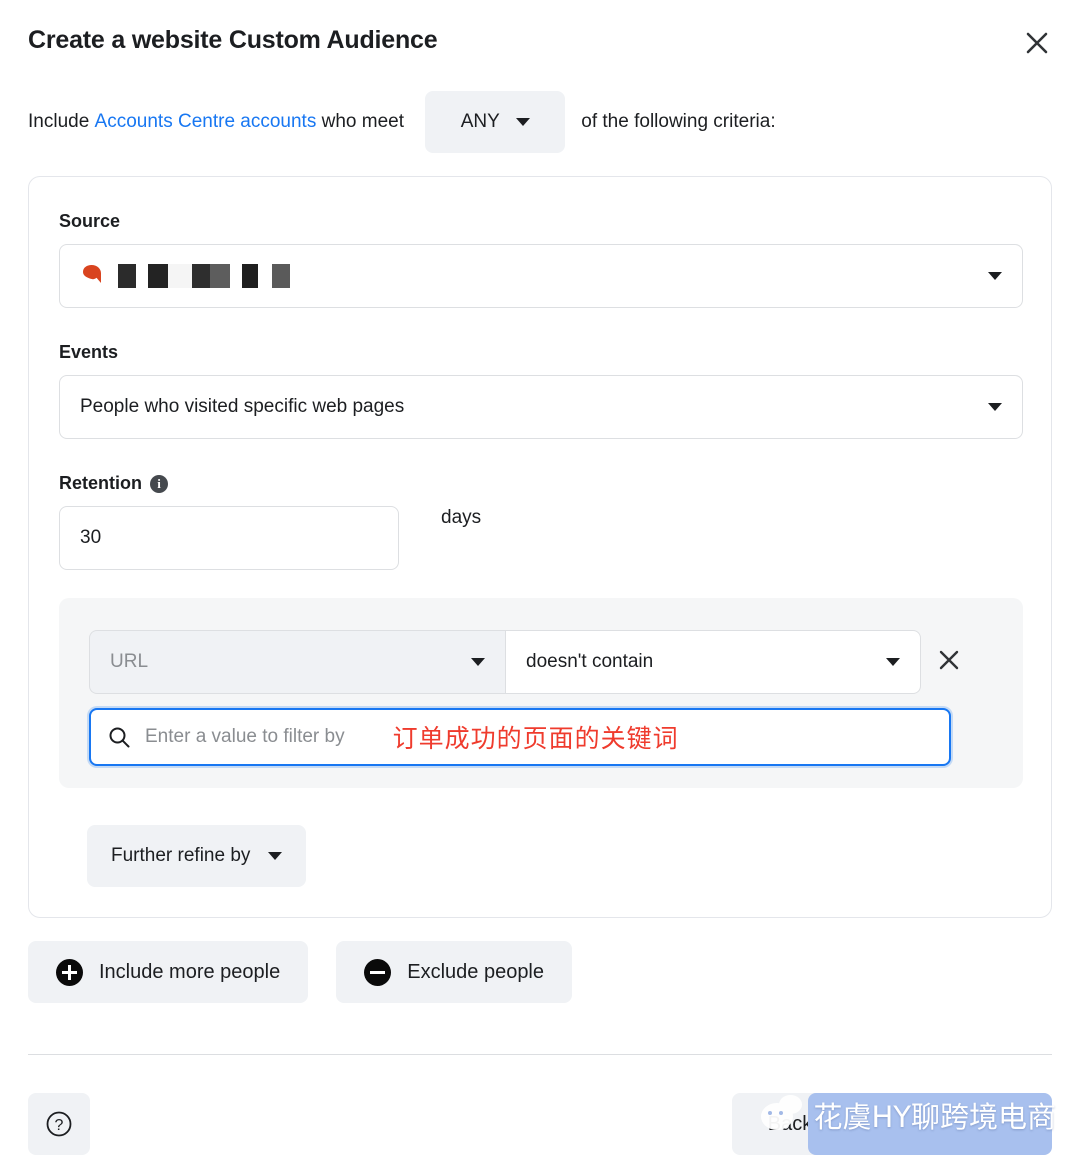 The width and height of the screenshot is (1080, 1169). I want to click on match-type-dropdown: ANY, so click(495, 122).